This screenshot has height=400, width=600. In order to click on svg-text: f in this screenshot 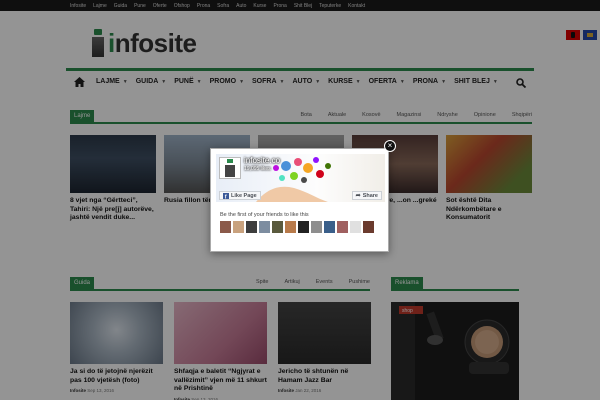, I will do `click(226, 196)`.